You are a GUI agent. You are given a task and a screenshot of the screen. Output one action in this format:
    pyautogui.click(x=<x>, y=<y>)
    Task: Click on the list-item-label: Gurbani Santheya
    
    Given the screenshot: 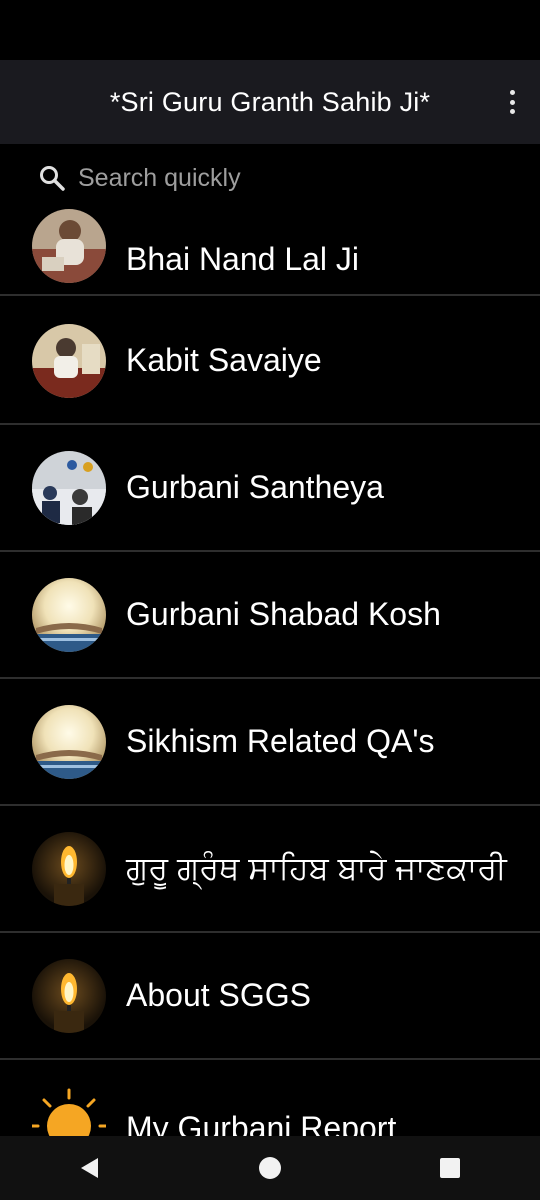 What is the action you would take?
    pyautogui.click(x=255, y=487)
    